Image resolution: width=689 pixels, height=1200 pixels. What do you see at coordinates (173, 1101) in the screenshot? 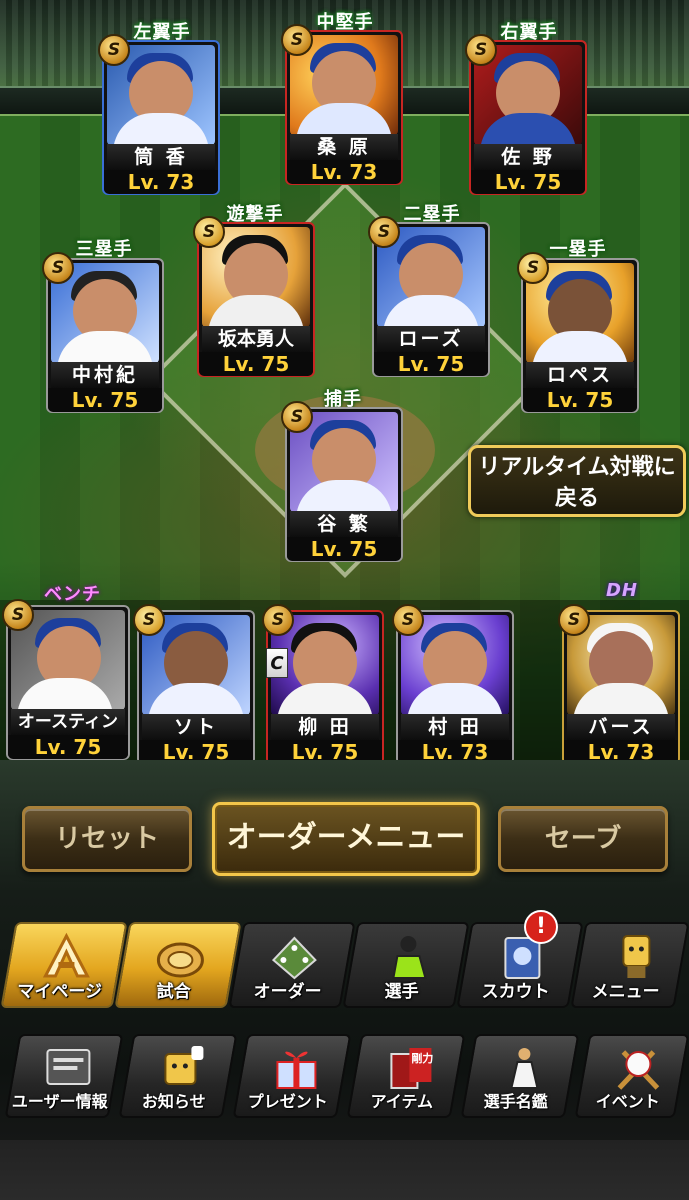
I see `nav-label: お知らせ` at bounding box center [173, 1101].